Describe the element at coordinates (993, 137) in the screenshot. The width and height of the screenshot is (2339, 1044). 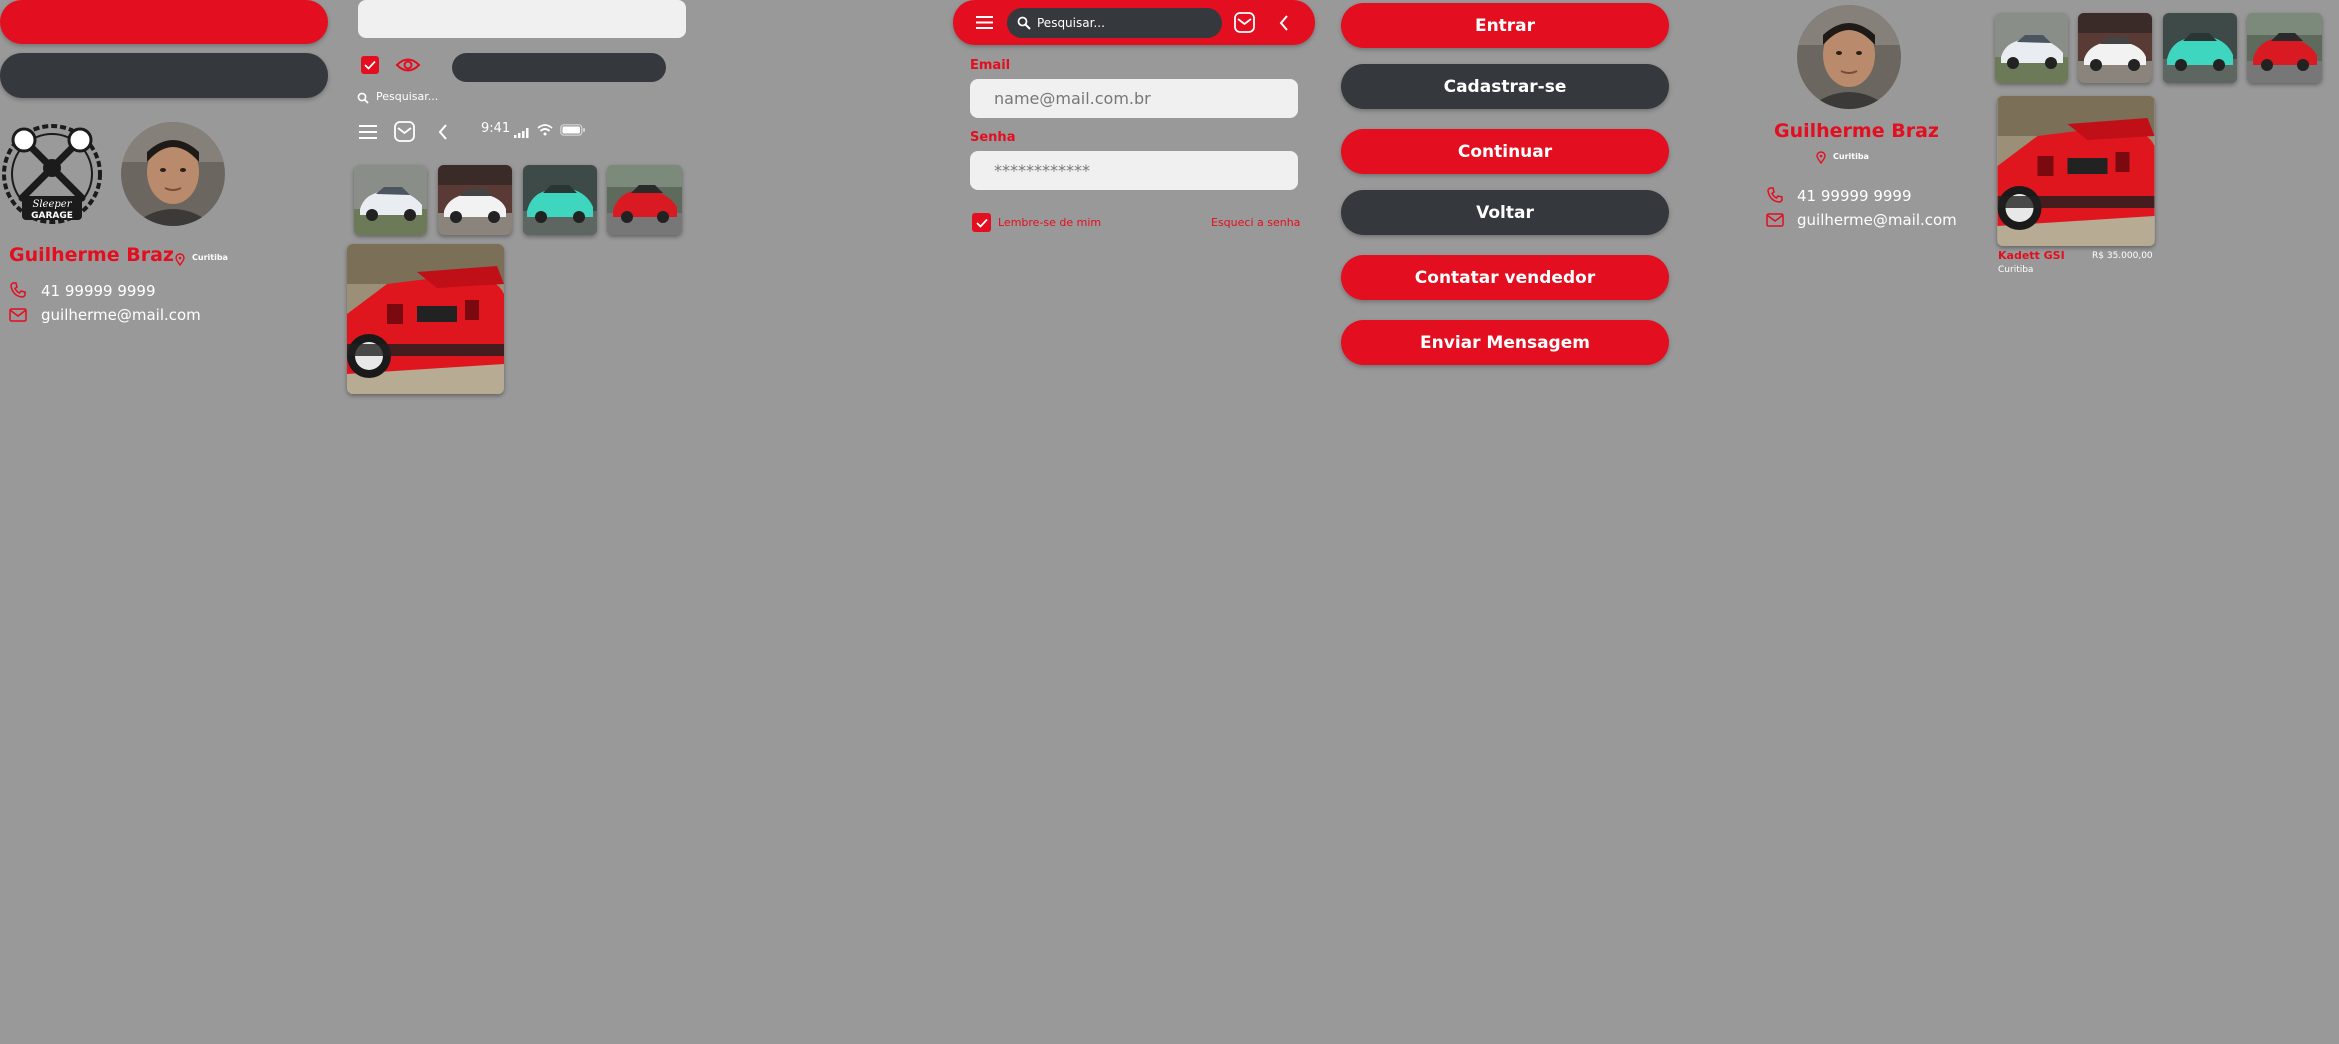
I see `password-label: Senha` at that location.